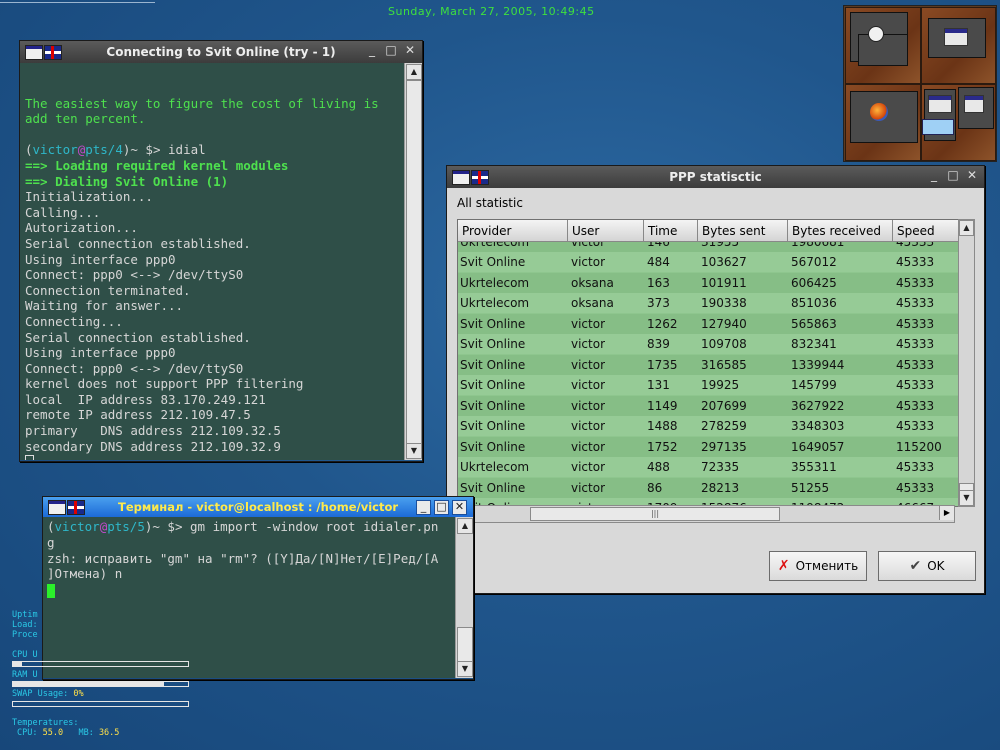  I want to click on horizontal-scrollbar: ||| ▶, so click(706, 514).